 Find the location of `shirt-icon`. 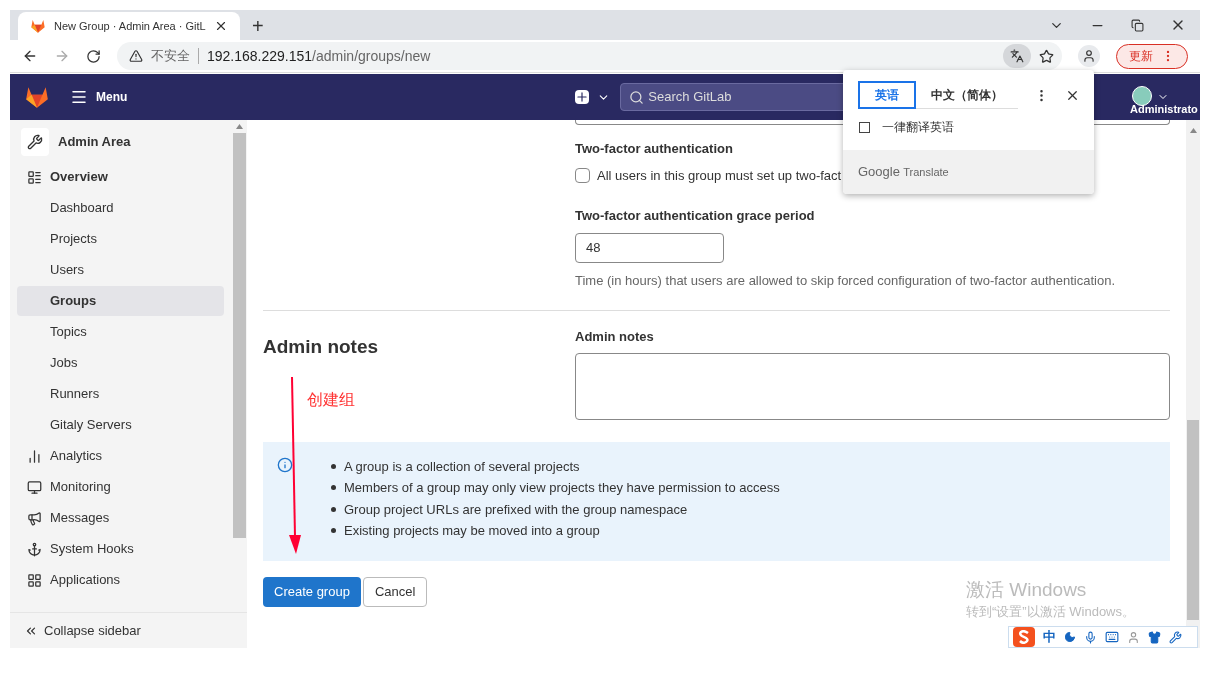

shirt-icon is located at coordinates (1154, 637).